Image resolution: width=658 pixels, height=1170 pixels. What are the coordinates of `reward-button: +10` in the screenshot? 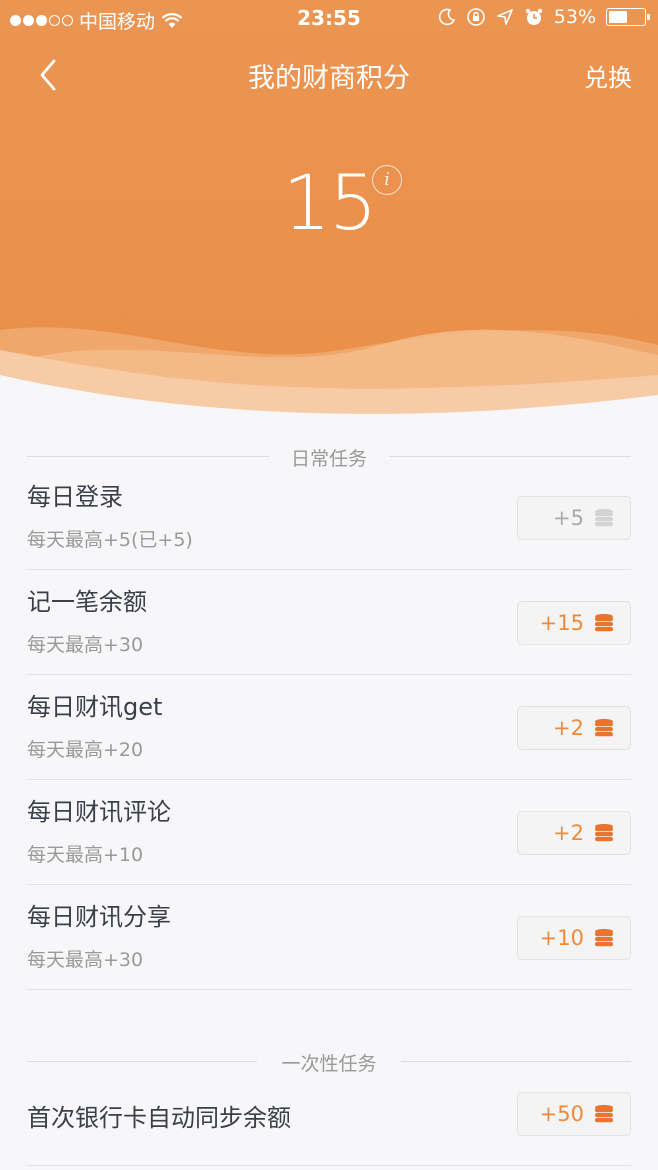 It's located at (574, 938).